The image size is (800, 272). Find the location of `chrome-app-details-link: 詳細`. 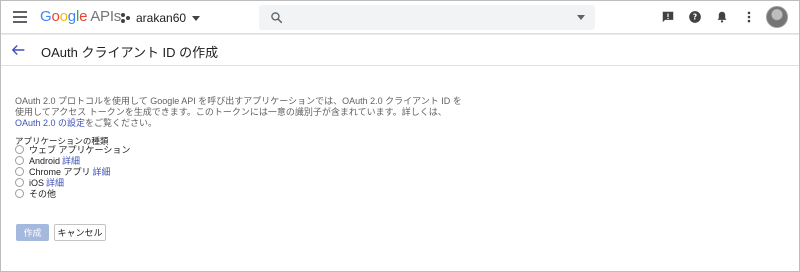

chrome-app-details-link: 詳細 is located at coordinates (102, 171).